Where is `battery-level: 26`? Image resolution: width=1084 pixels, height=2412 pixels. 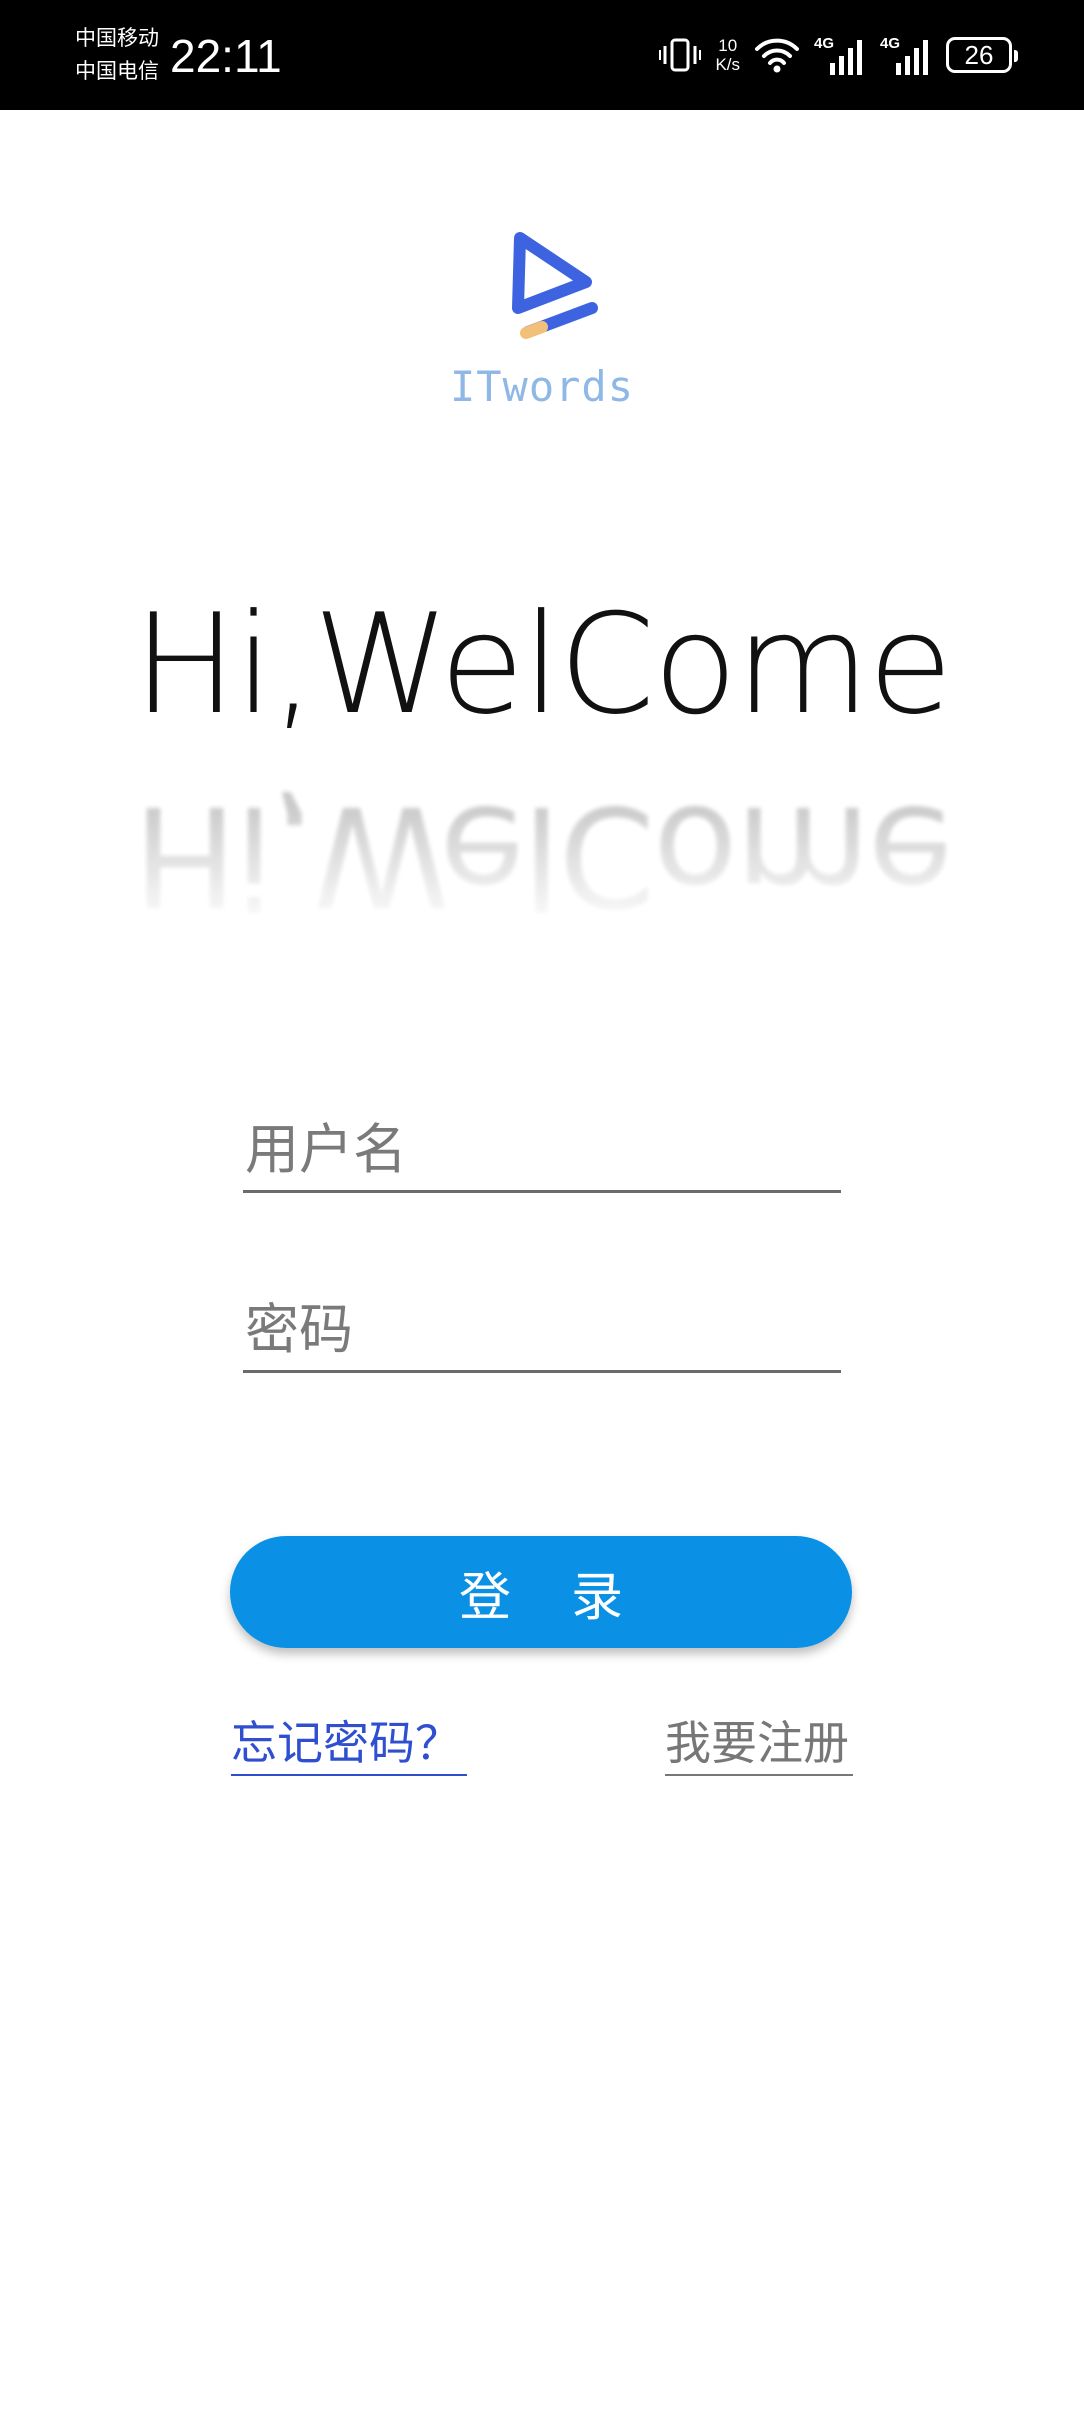
battery-level: 26 is located at coordinates (979, 54).